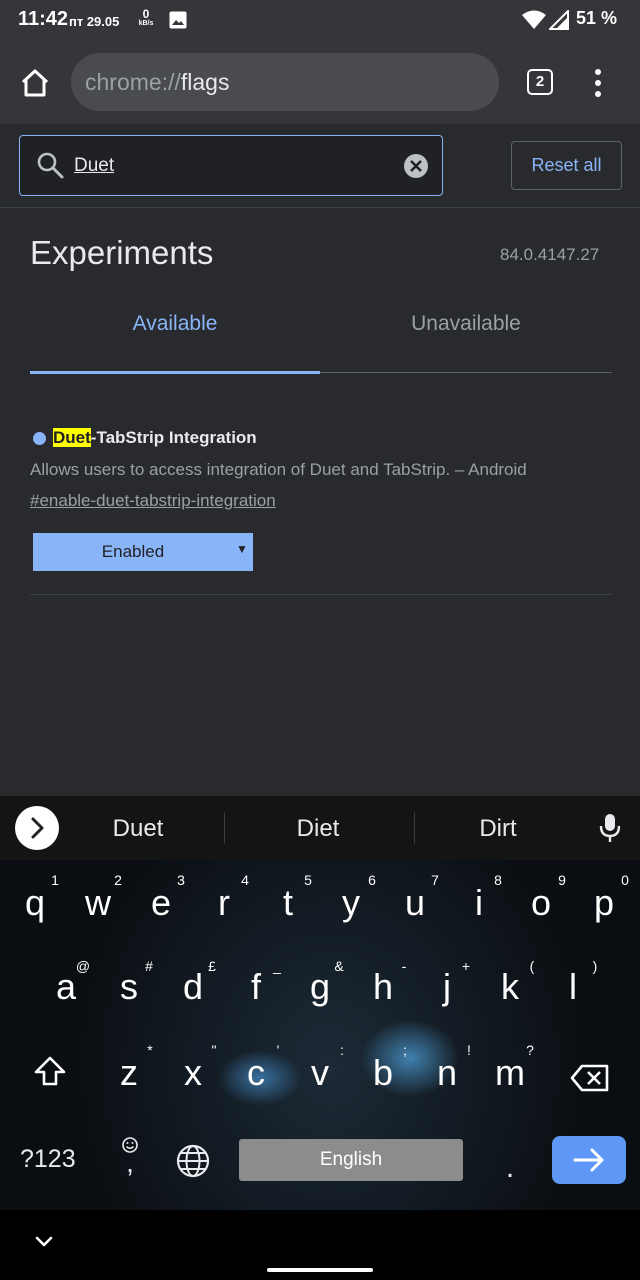 The width and height of the screenshot is (640, 1280). I want to click on tab-unavailable: Unavailable, so click(466, 324).